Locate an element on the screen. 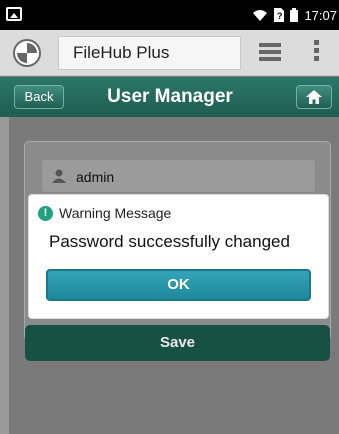  scroll-edge is located at coordinates (4, 275).